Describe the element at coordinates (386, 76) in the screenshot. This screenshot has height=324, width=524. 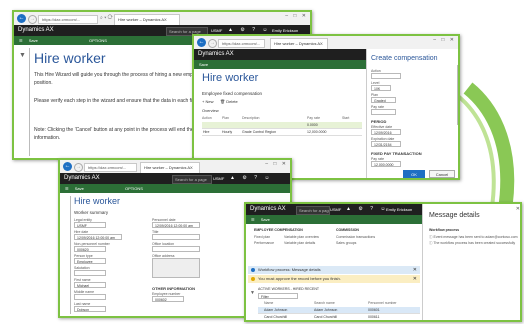
I see `action-field` at that location.